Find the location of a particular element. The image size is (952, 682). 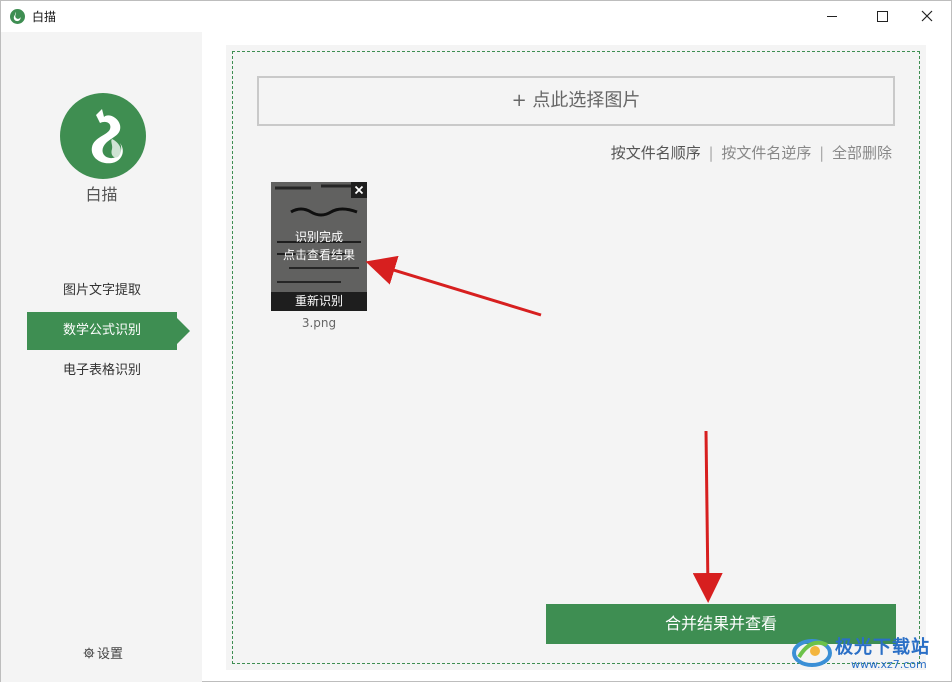

app-name-label: 白描 is located at coordinates (101, 194).